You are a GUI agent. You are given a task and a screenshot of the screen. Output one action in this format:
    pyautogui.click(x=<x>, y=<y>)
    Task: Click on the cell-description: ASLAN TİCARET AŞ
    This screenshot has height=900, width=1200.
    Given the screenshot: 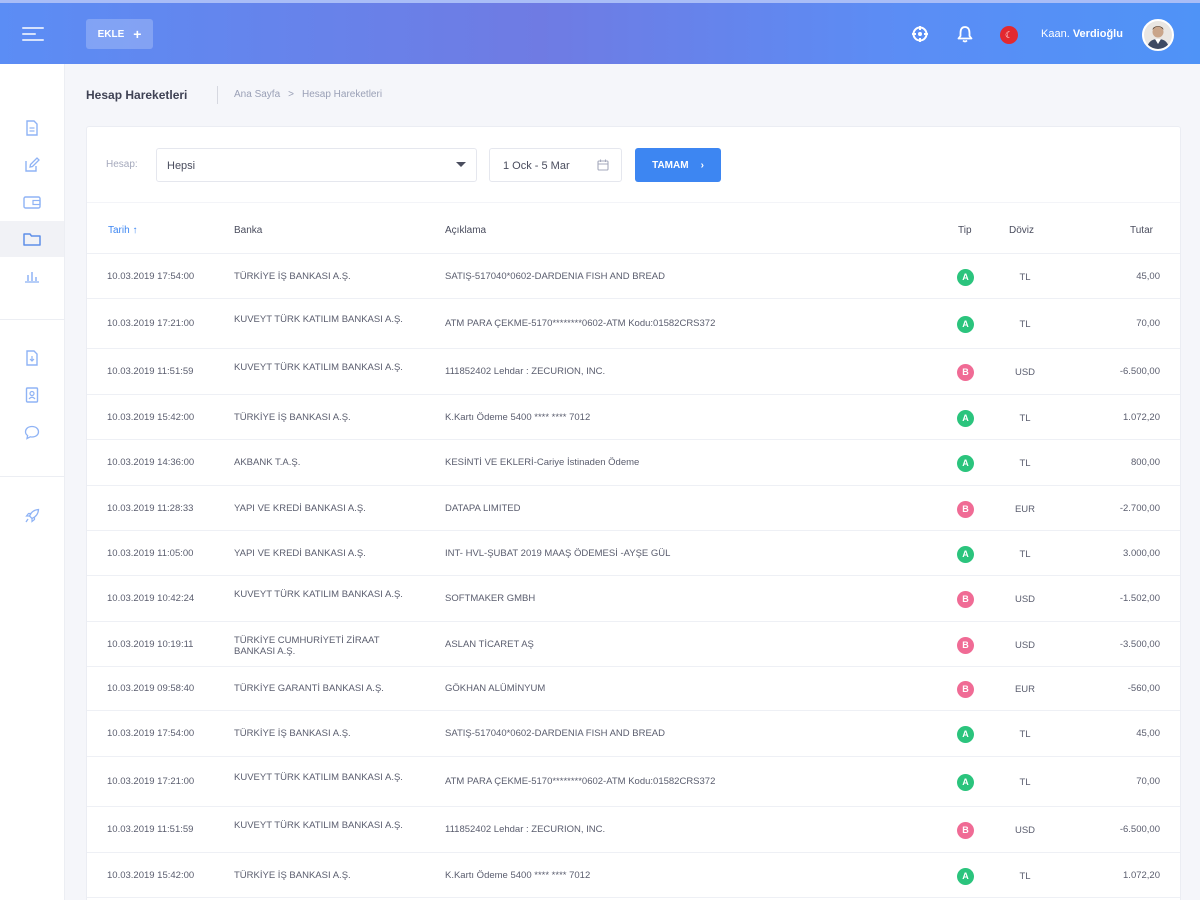 What is the action you would take?
    pyautogui.click(x=489, y=644)
    